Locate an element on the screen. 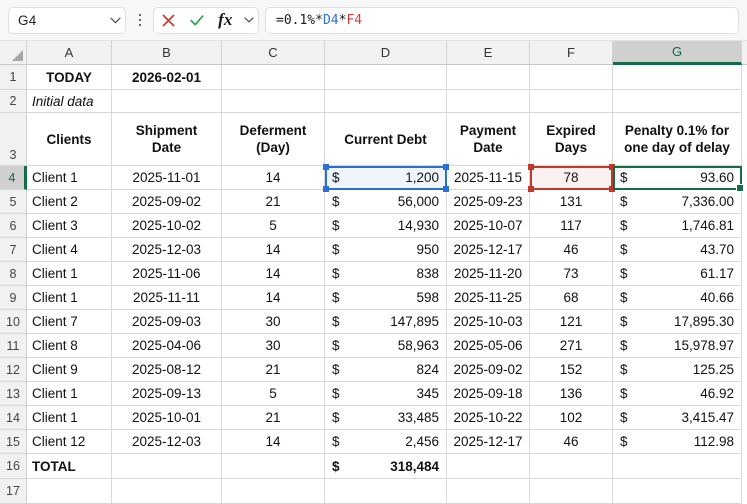 Image resolution: width=747 pixels, height=504 pixels. cell-D5: $56,000 is located at coordinates (386, 202).